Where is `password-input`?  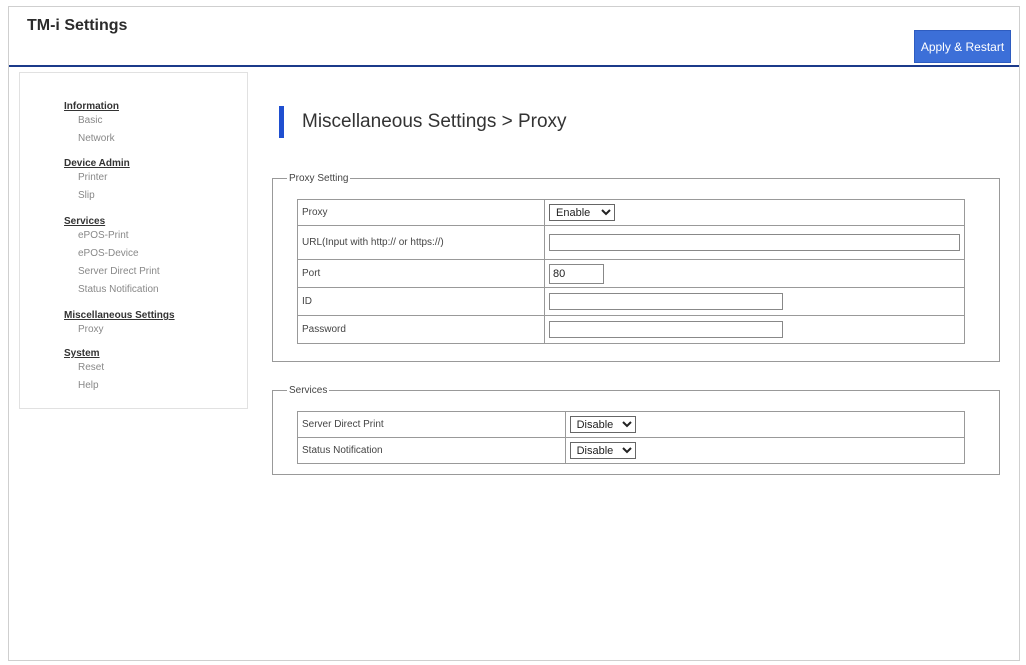 password-input is located at coordinates (666, 329).